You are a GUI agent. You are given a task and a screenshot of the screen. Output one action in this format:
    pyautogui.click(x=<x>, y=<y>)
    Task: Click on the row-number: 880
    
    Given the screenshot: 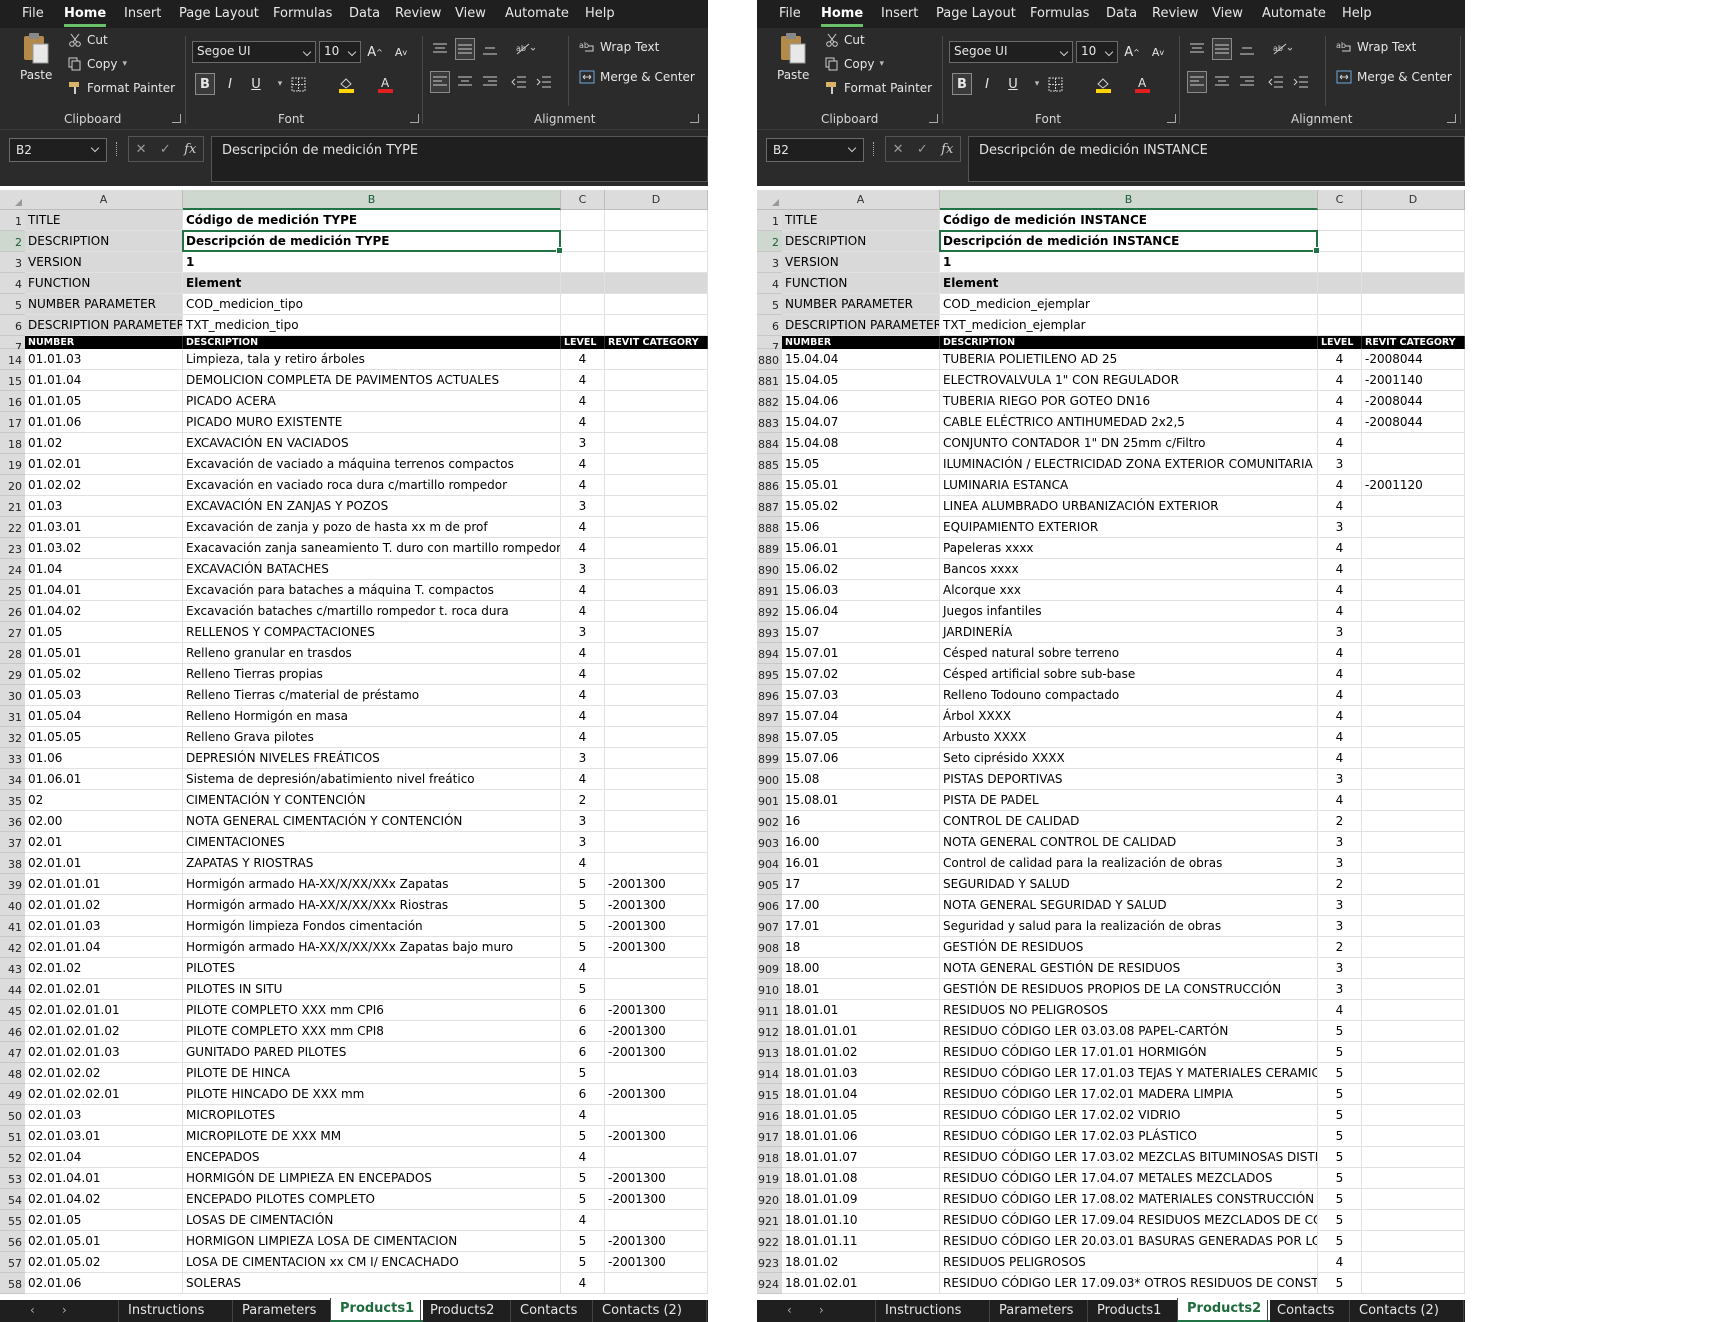 What is the action you would take?
    pyautogui.click(x=769, y=359)
    